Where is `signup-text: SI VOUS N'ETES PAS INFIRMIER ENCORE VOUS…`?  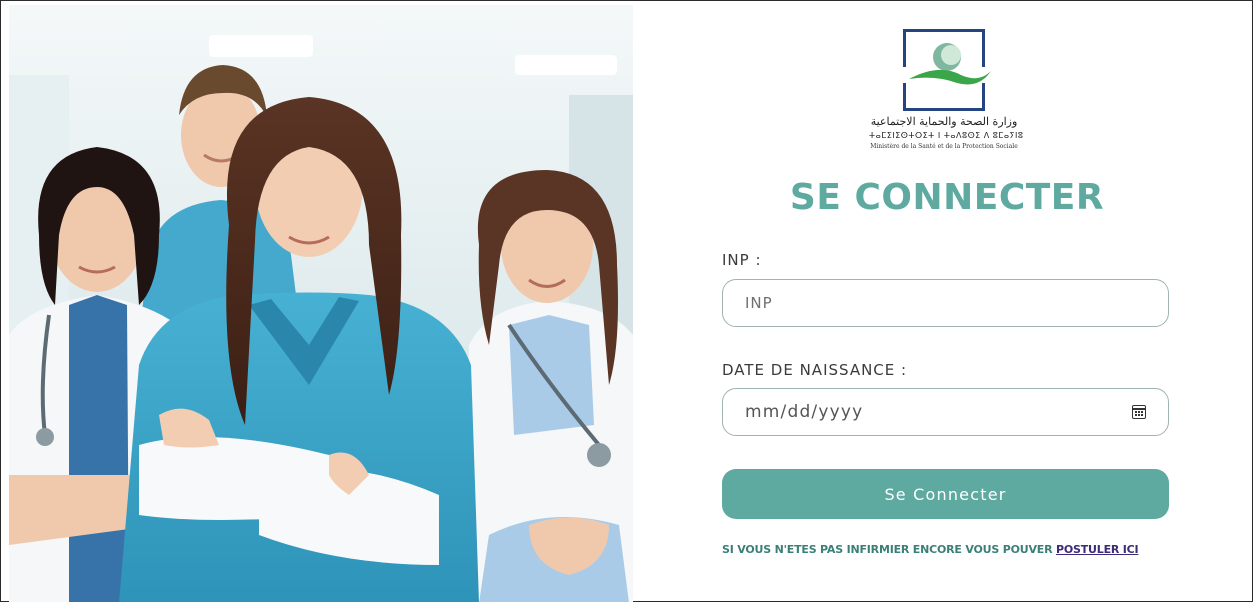 signup-text: SI VOUS N'ETES PAS INFIRMIER ENCORE VOUS… is located at coordinates (889, 549).